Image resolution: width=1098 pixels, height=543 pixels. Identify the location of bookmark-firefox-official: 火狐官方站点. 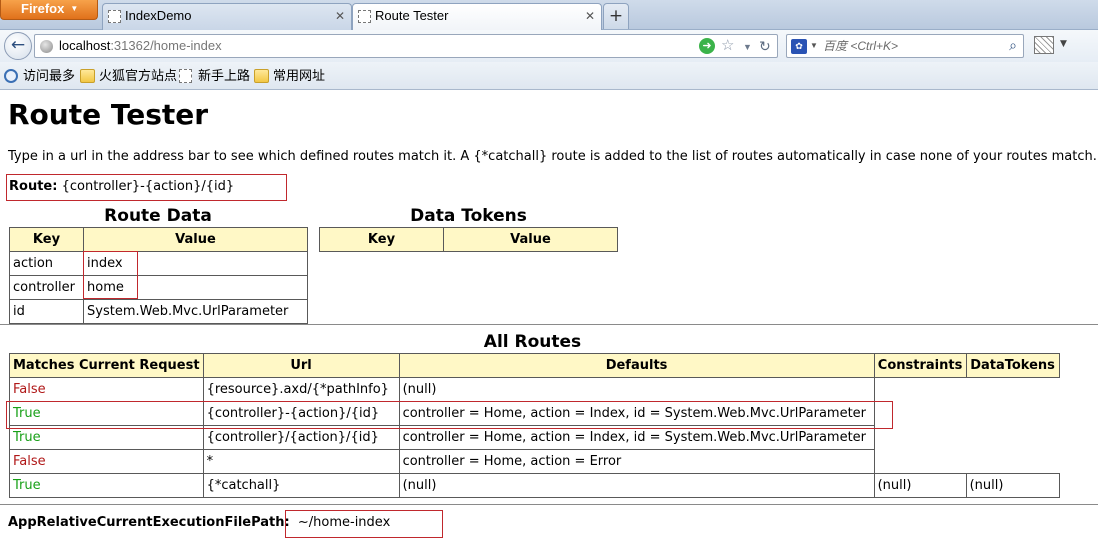
(128, 76).